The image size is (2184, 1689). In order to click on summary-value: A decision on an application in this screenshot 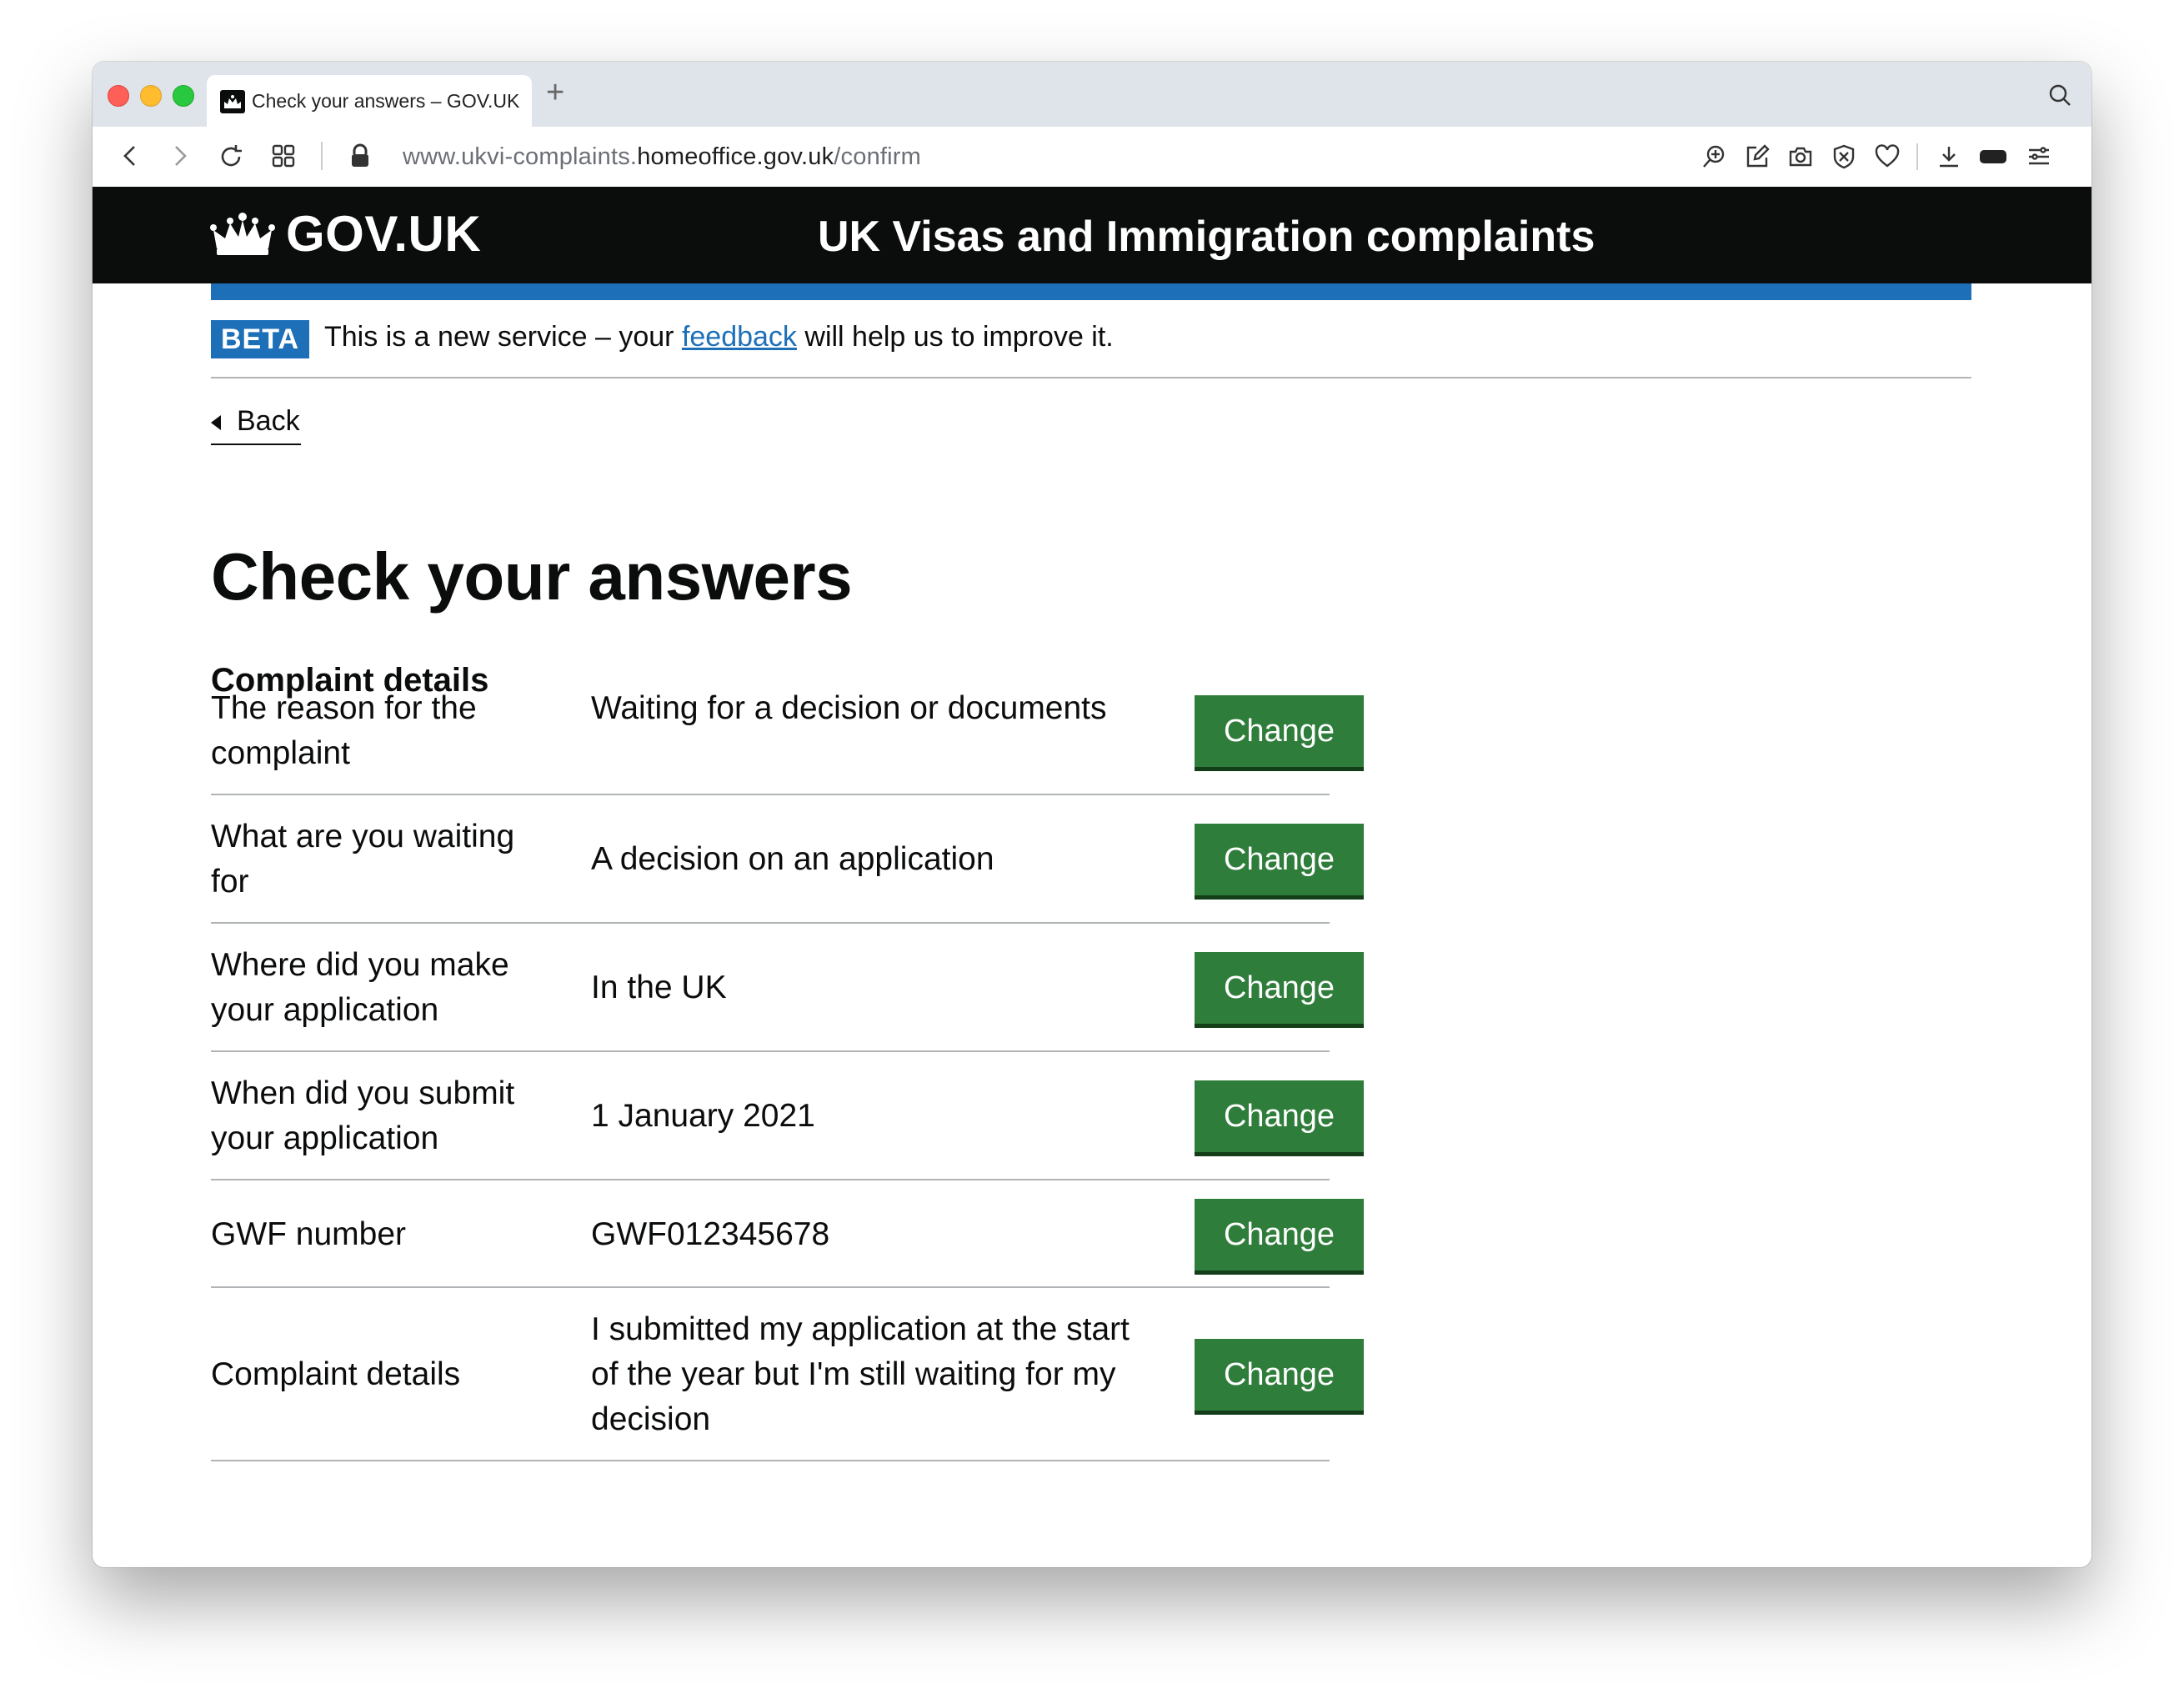, I will do `click(792, 859)`.